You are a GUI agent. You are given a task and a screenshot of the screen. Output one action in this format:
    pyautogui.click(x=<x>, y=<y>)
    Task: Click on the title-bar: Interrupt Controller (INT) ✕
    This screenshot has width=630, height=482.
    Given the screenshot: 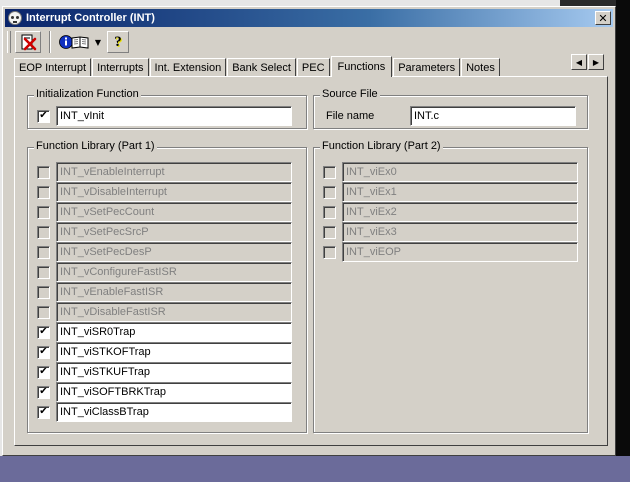 What is the action you would take?
    pyautogui.click(x=309, y=18)
    